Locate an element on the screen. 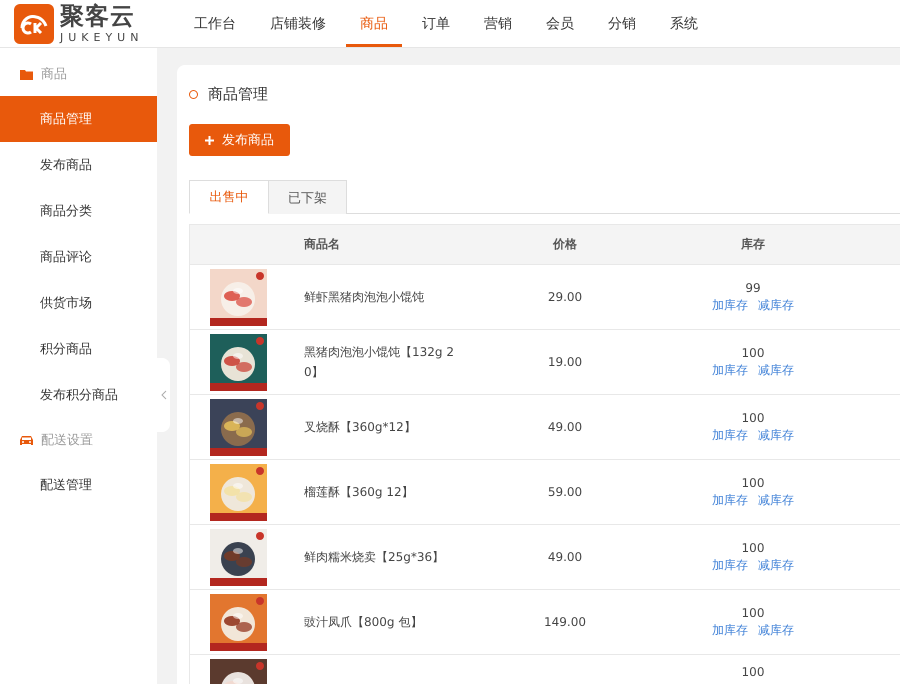 The height and width of the screenshot is (684, 900). column-header: 商品名 is located at coordinates (321, 244).